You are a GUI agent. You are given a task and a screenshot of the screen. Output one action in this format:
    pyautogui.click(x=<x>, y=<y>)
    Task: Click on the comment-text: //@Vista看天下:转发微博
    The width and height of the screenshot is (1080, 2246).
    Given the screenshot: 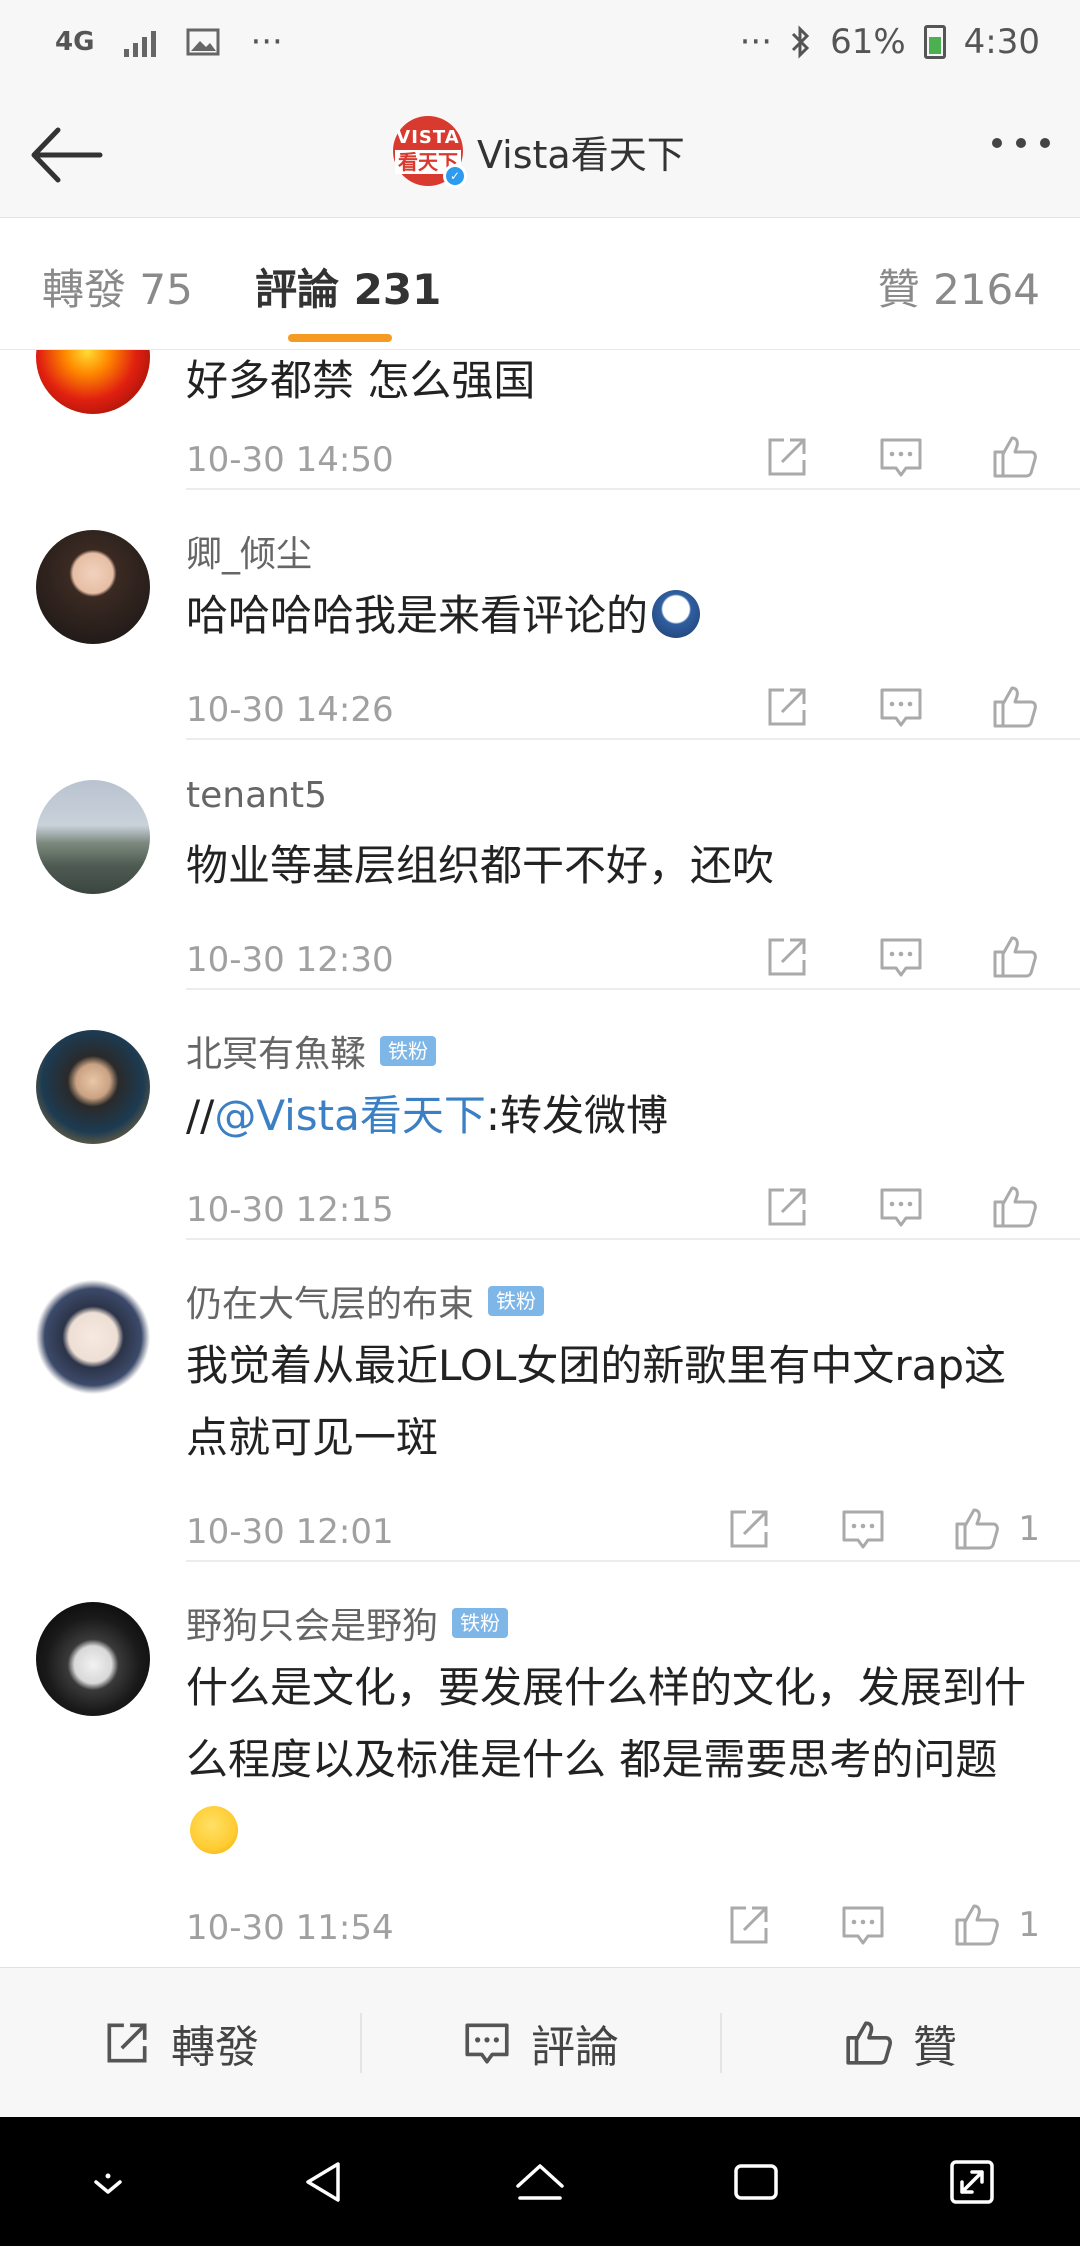 What is the action you would take?
    pyautogui.click(x=613, y=1116)
    